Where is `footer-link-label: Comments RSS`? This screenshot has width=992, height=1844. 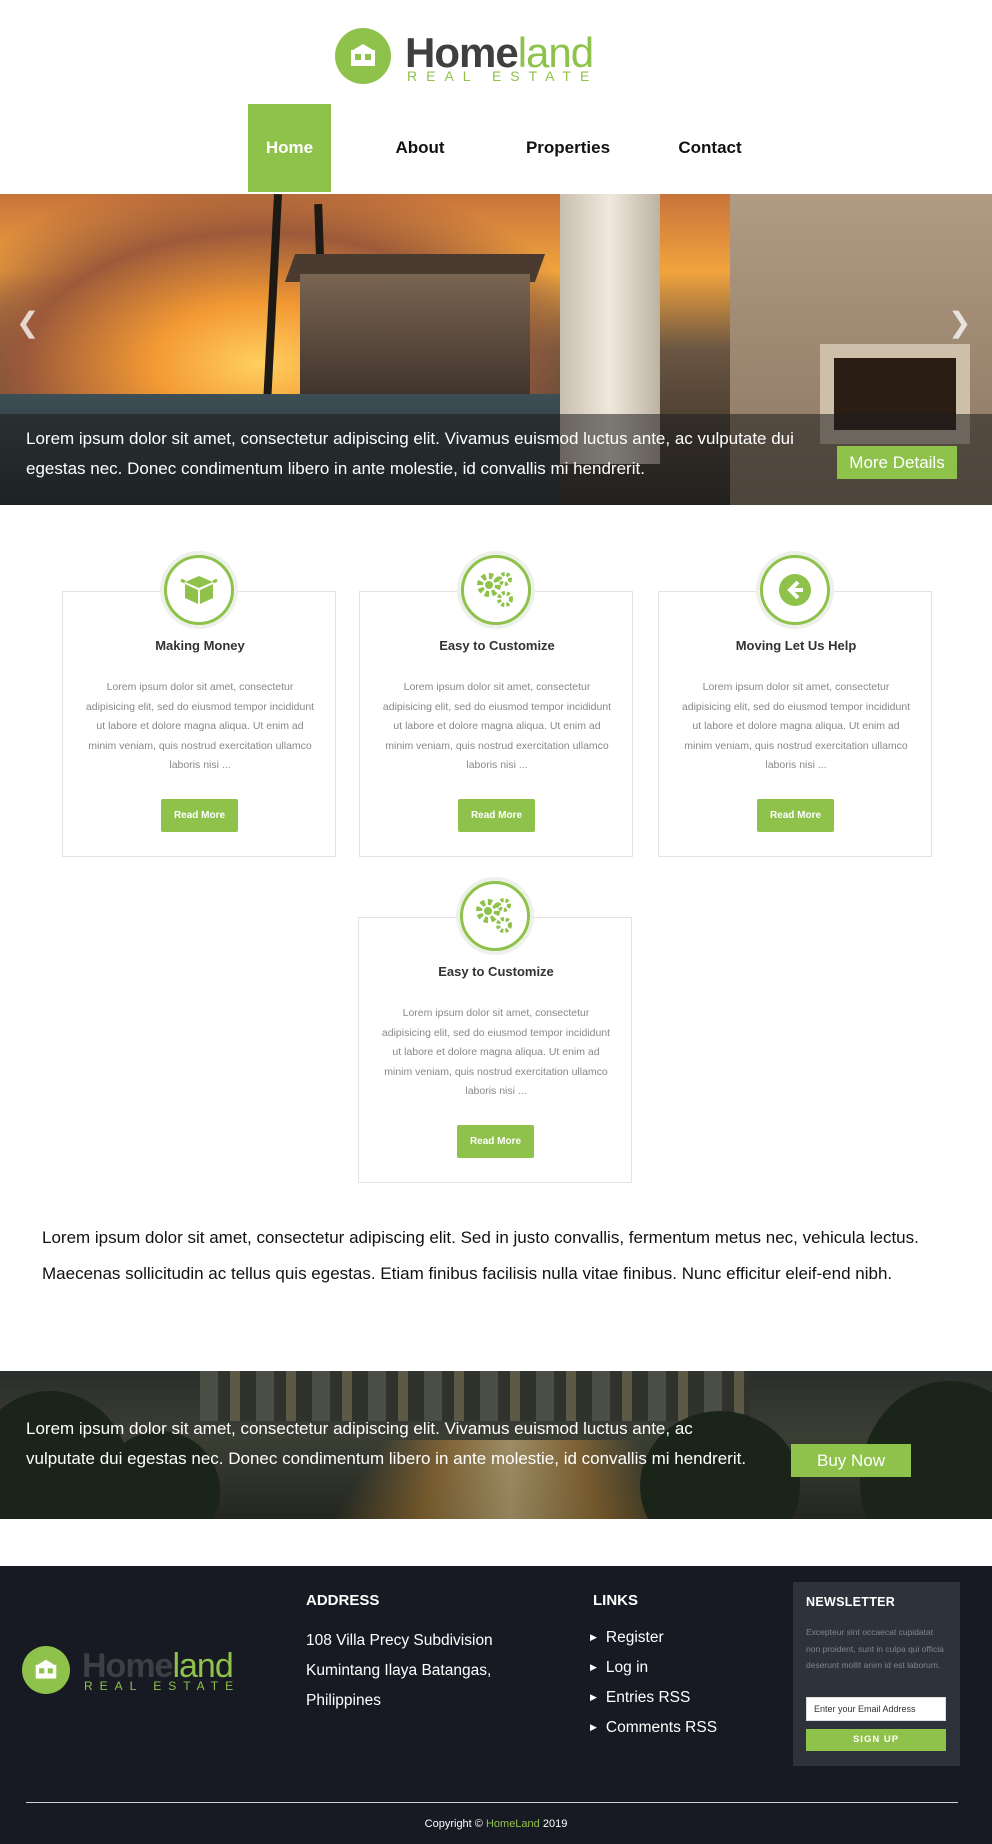
footer-link-label: Comments RSS is located at coordinates (661, 1727).